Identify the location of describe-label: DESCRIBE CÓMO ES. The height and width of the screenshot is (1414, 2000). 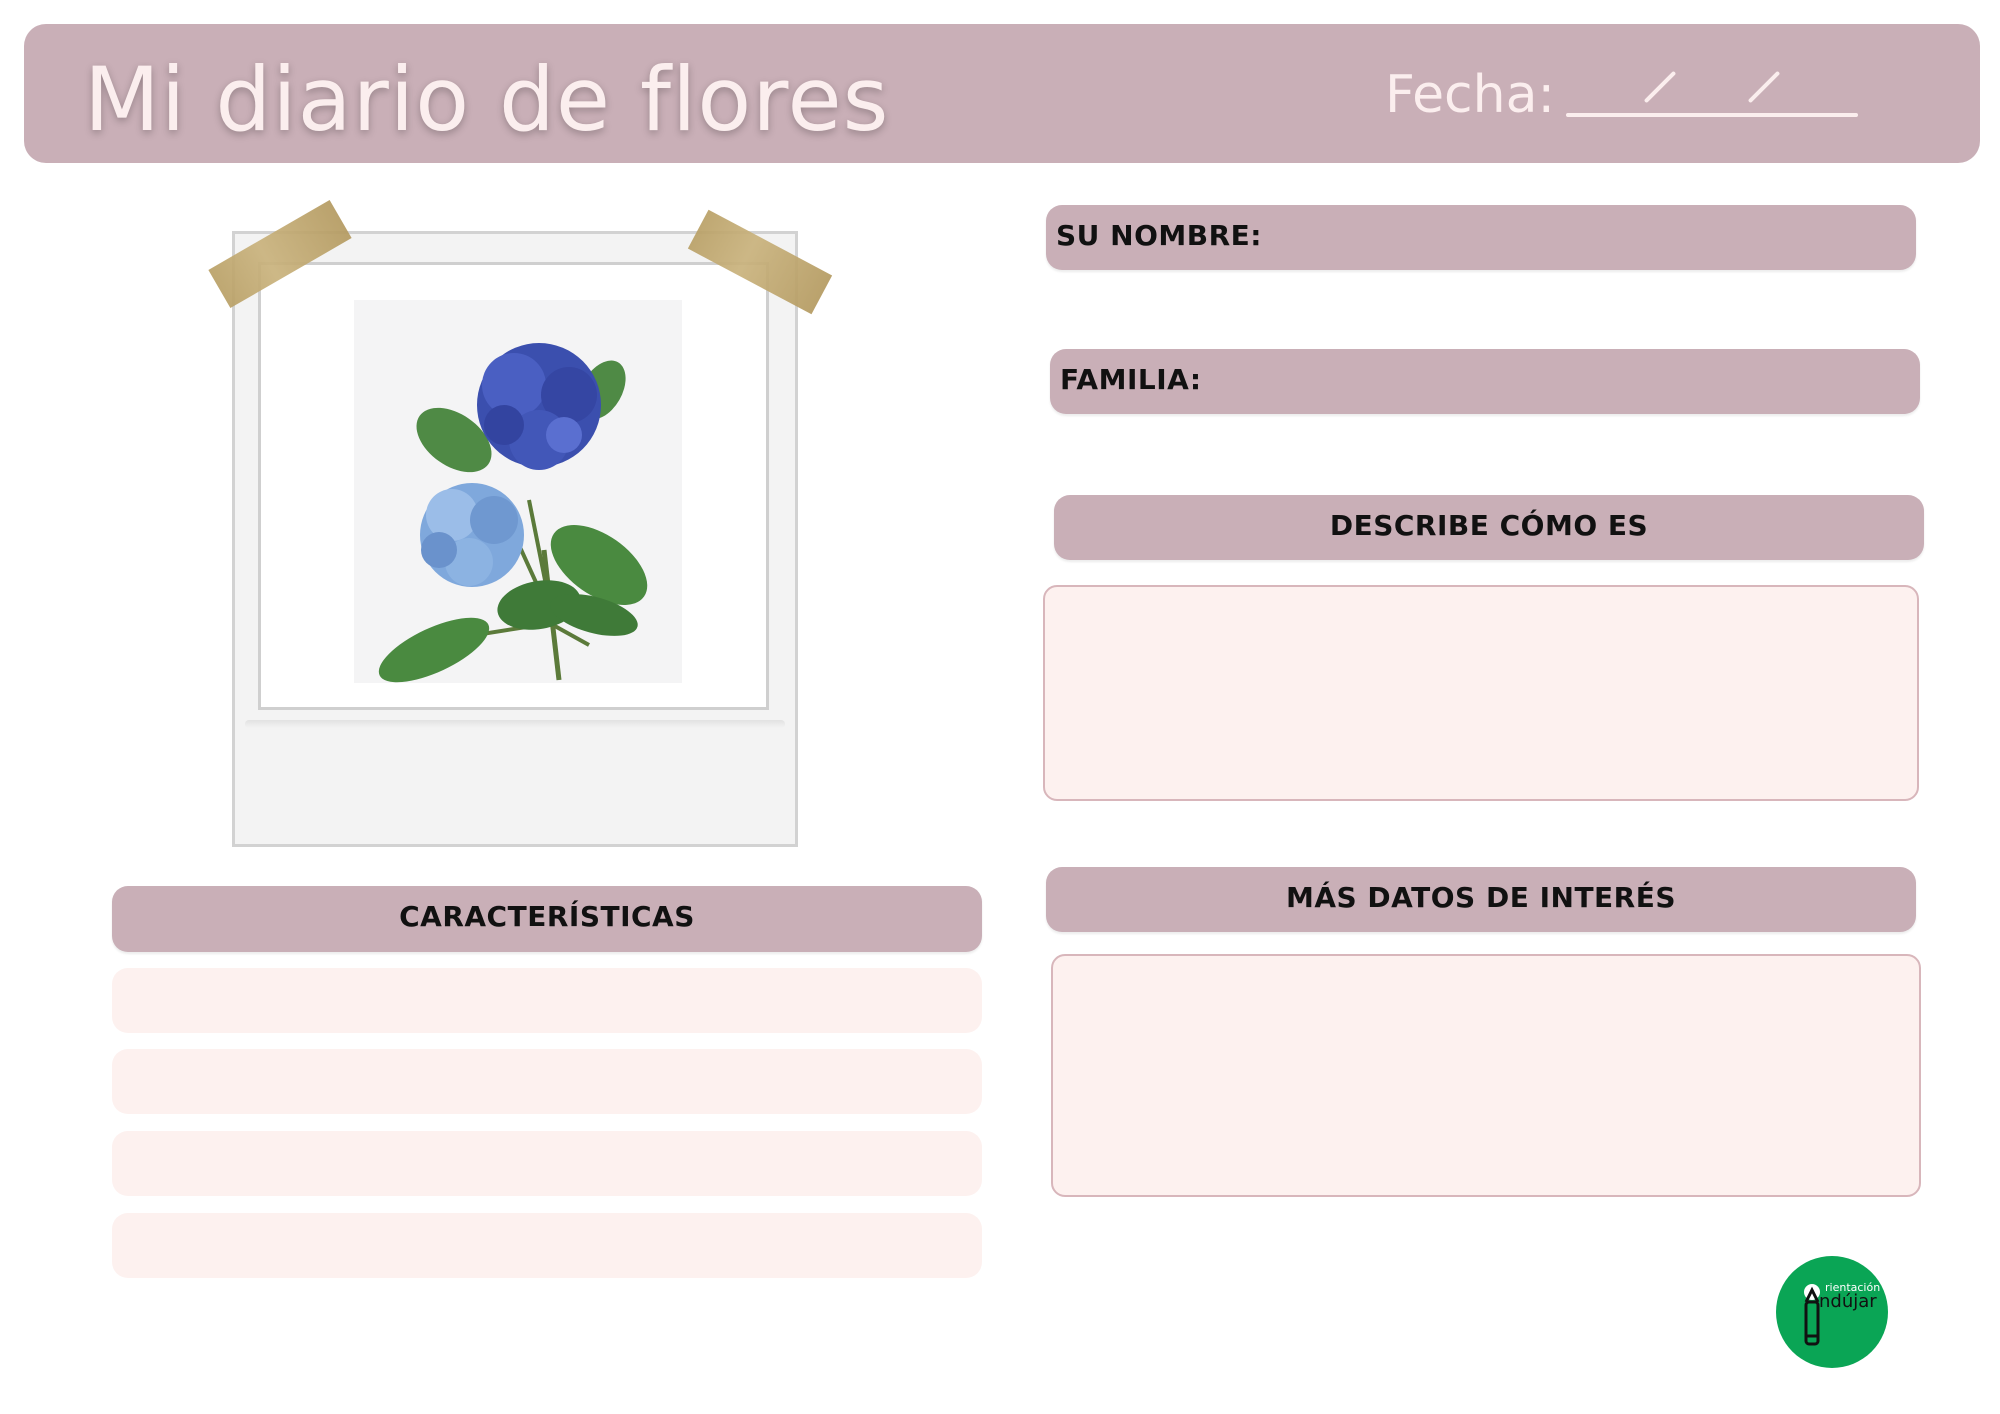
(1489, 527).